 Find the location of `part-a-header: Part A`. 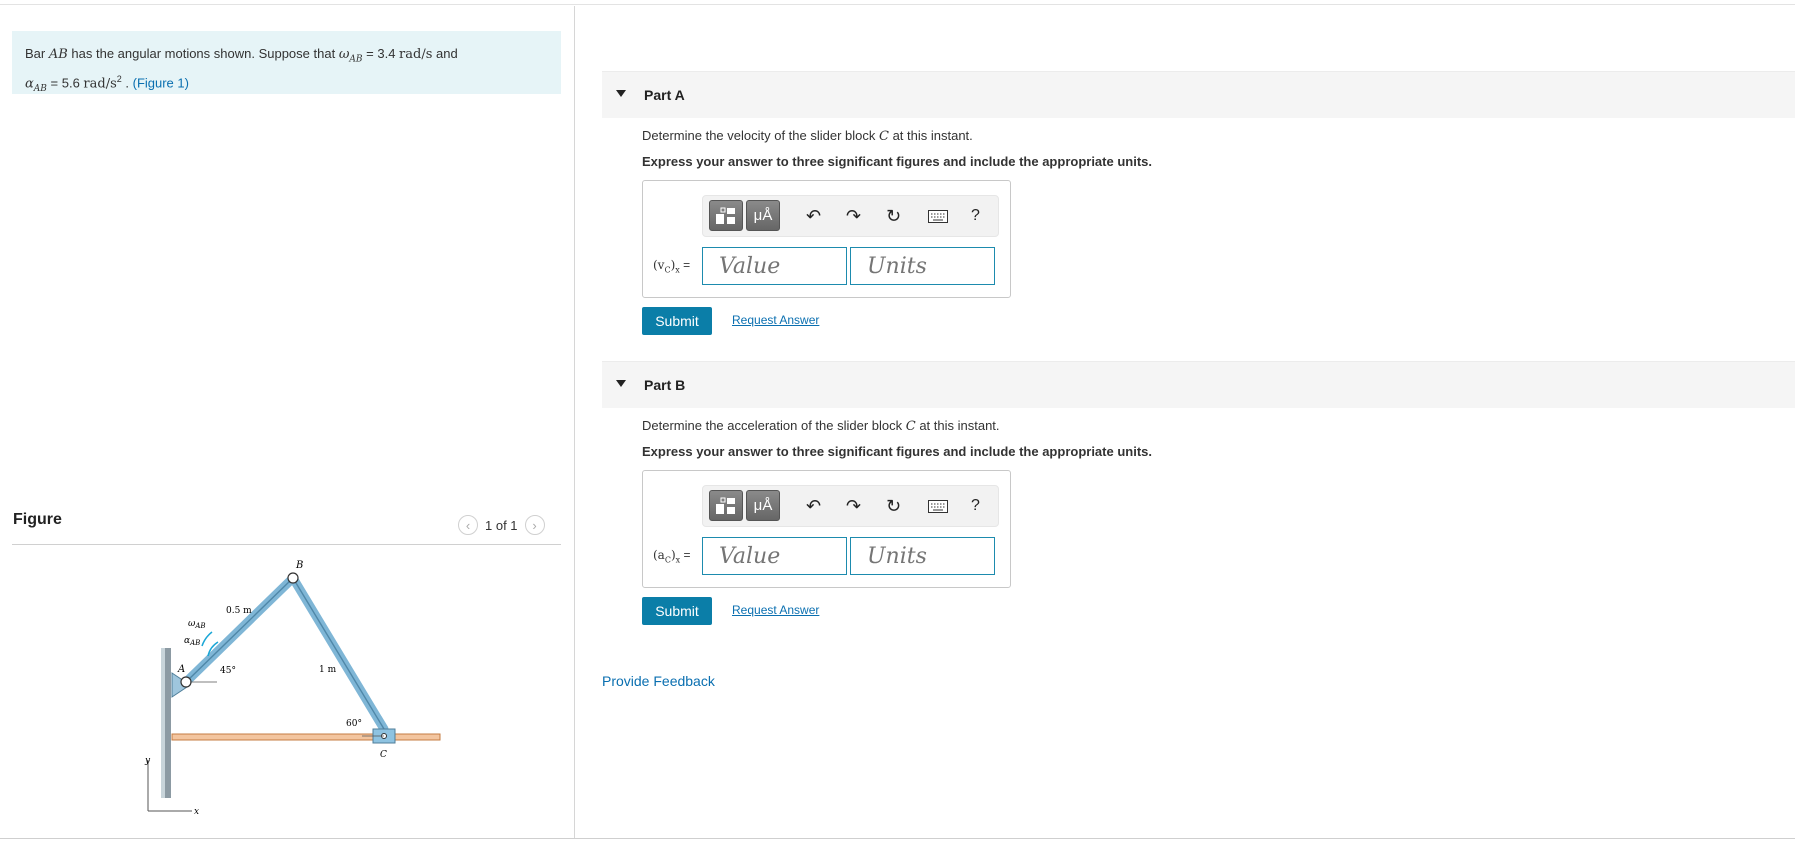

part-a-header: Part A is located at coordinates (1198, 94).